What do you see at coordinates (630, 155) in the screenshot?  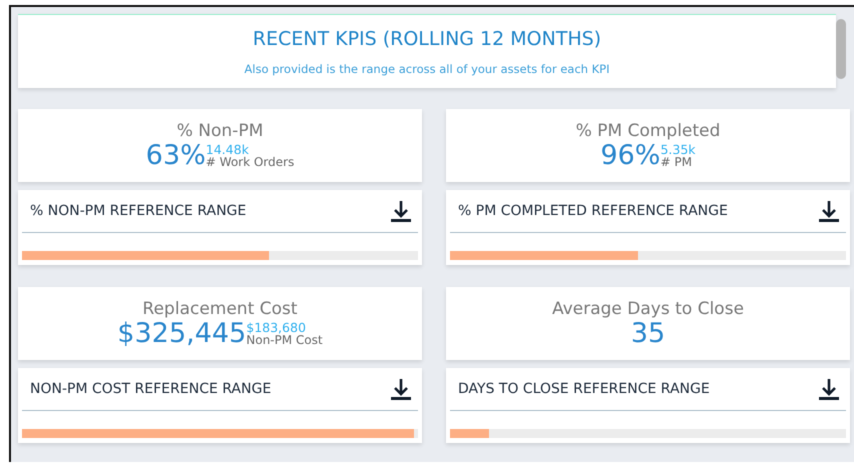 I see `kpi-value: 96%` at bounding box center [630, 155].